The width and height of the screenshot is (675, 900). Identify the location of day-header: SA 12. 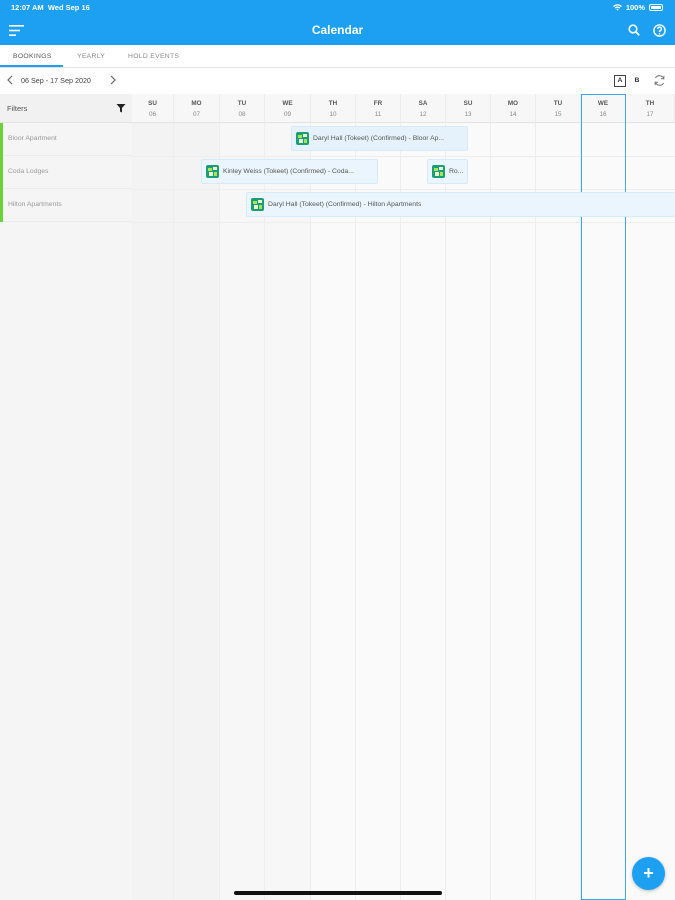
(423, 108).